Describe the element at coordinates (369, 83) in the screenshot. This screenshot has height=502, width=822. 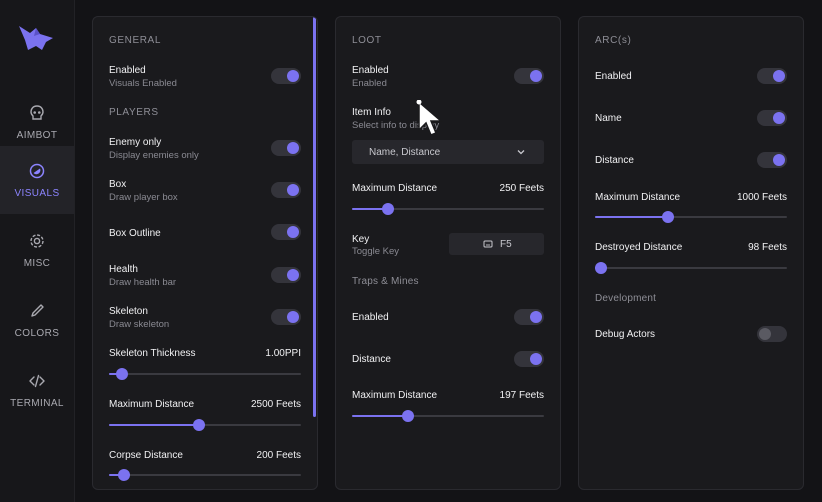
I see `loot-enabled-description: Enabled` at that location.